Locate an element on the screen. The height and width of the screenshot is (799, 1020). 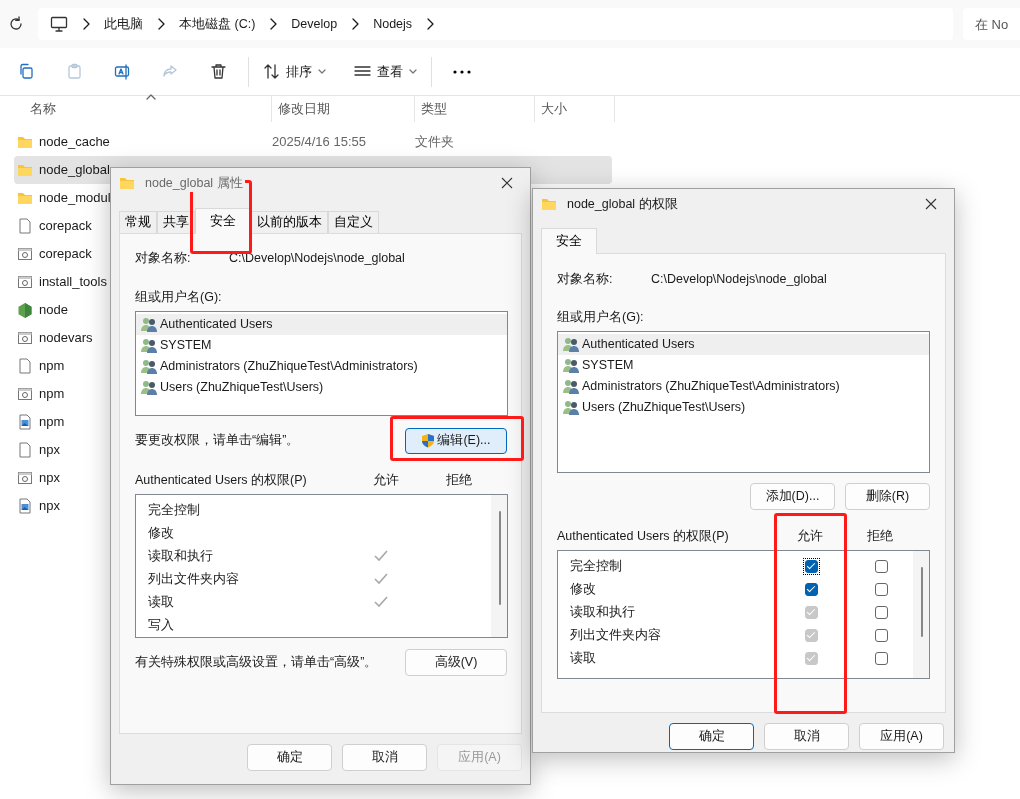
file-name: node_cache is located at coordinates (74, 142).